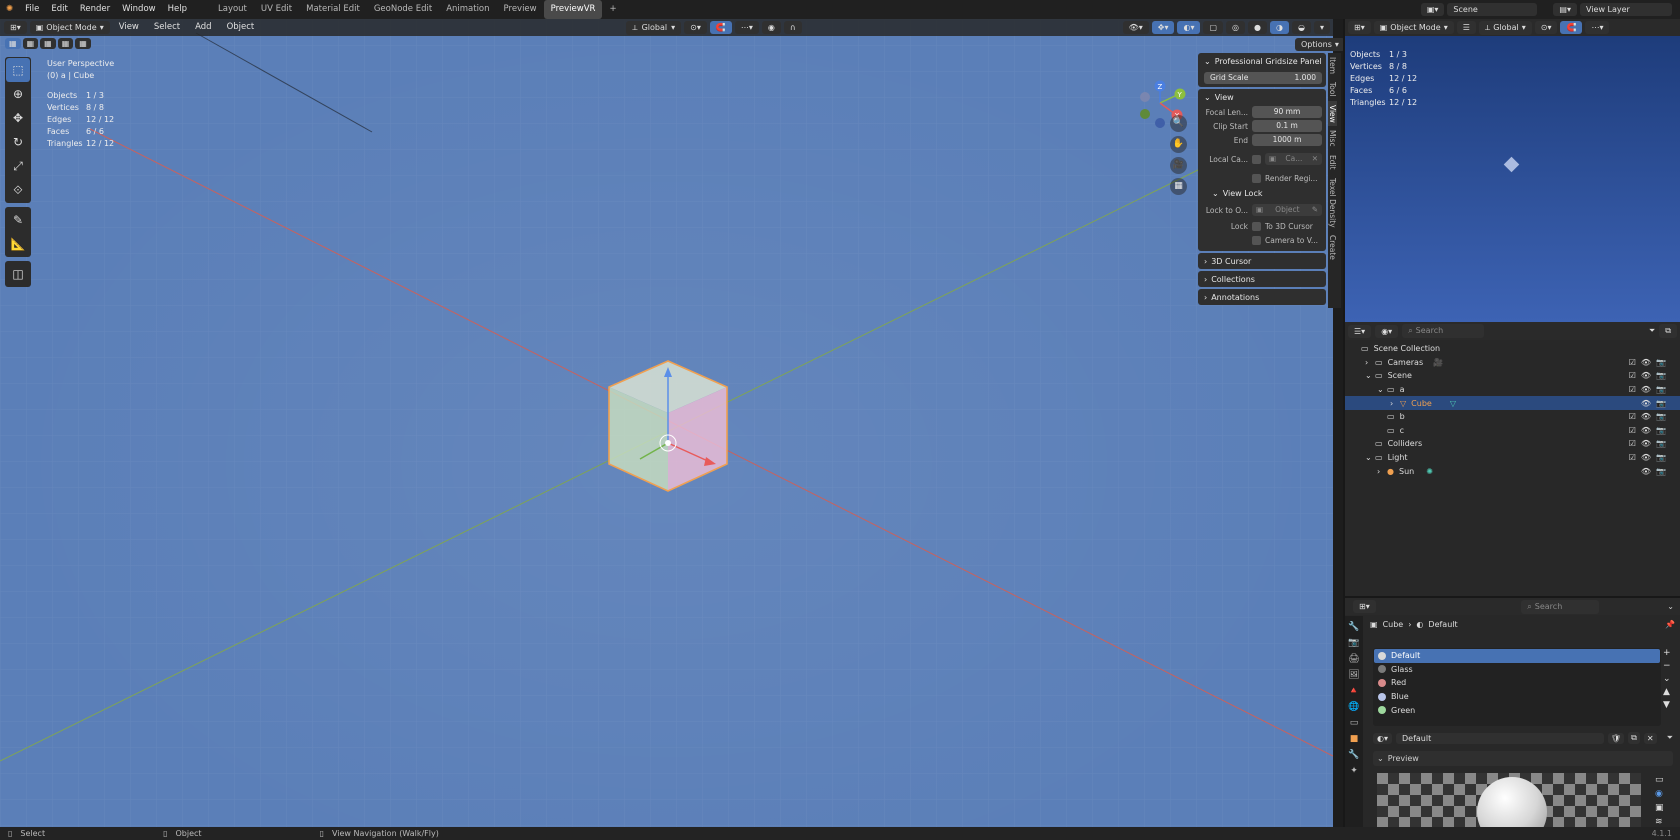 The width and height of the screenshot is (1680, 840). I want to click on viewport-menu-object: Object, so click(241, 27).